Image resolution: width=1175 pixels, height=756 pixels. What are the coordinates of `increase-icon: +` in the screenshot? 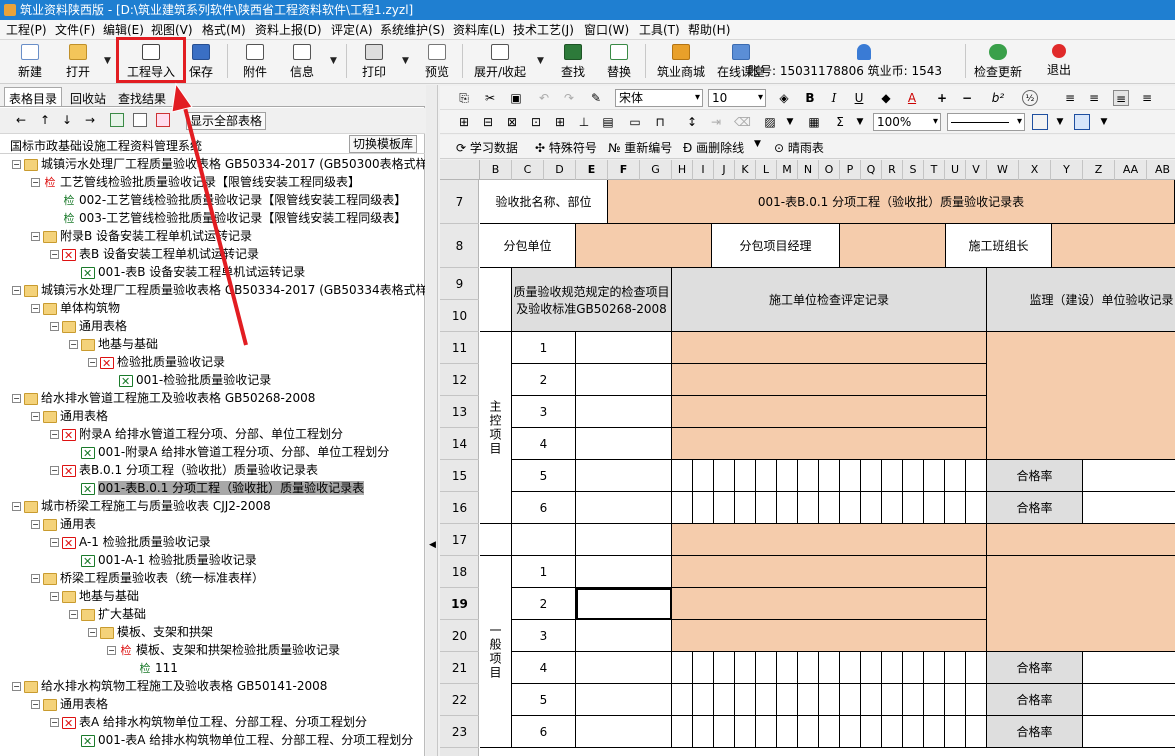 It's located at (942, 98).